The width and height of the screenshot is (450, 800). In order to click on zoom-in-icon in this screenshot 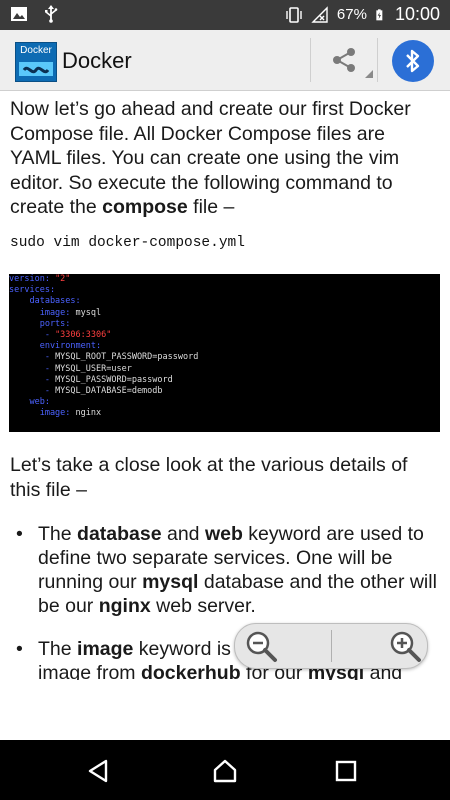, I will do `click(405, 646)`.